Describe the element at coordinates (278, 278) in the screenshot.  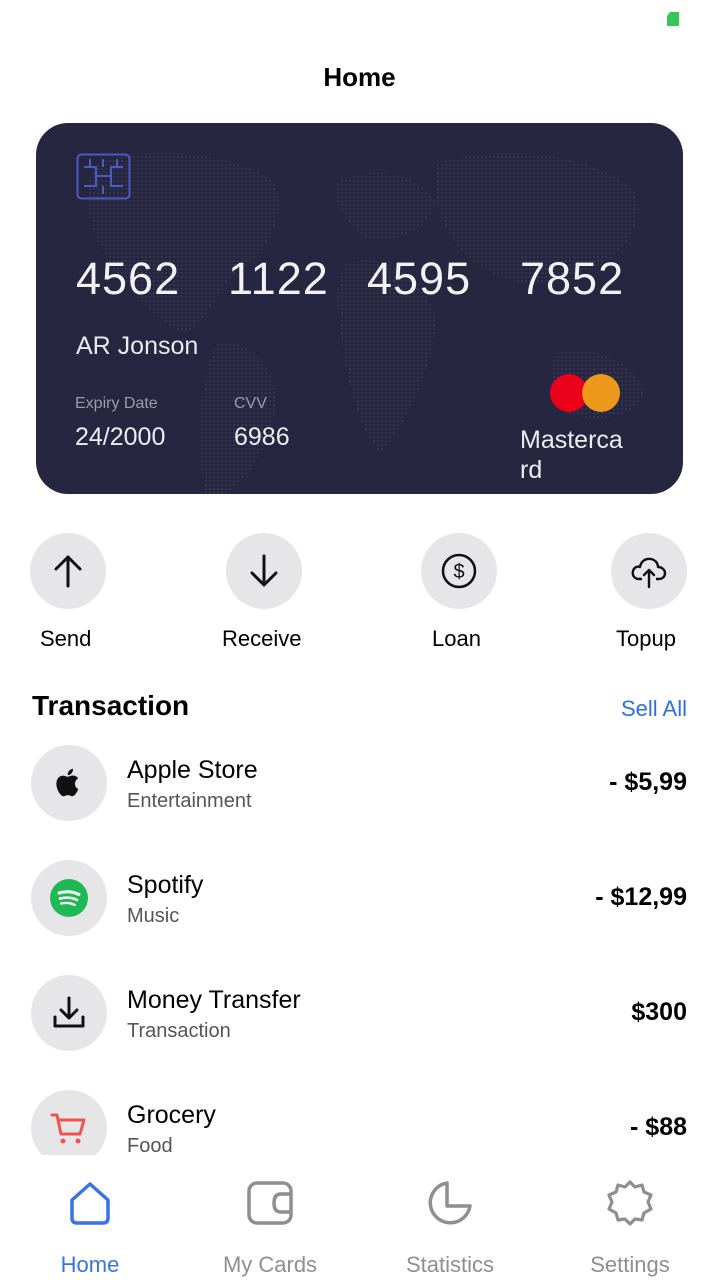
I see `card-number-group-2: 1122` at that location.